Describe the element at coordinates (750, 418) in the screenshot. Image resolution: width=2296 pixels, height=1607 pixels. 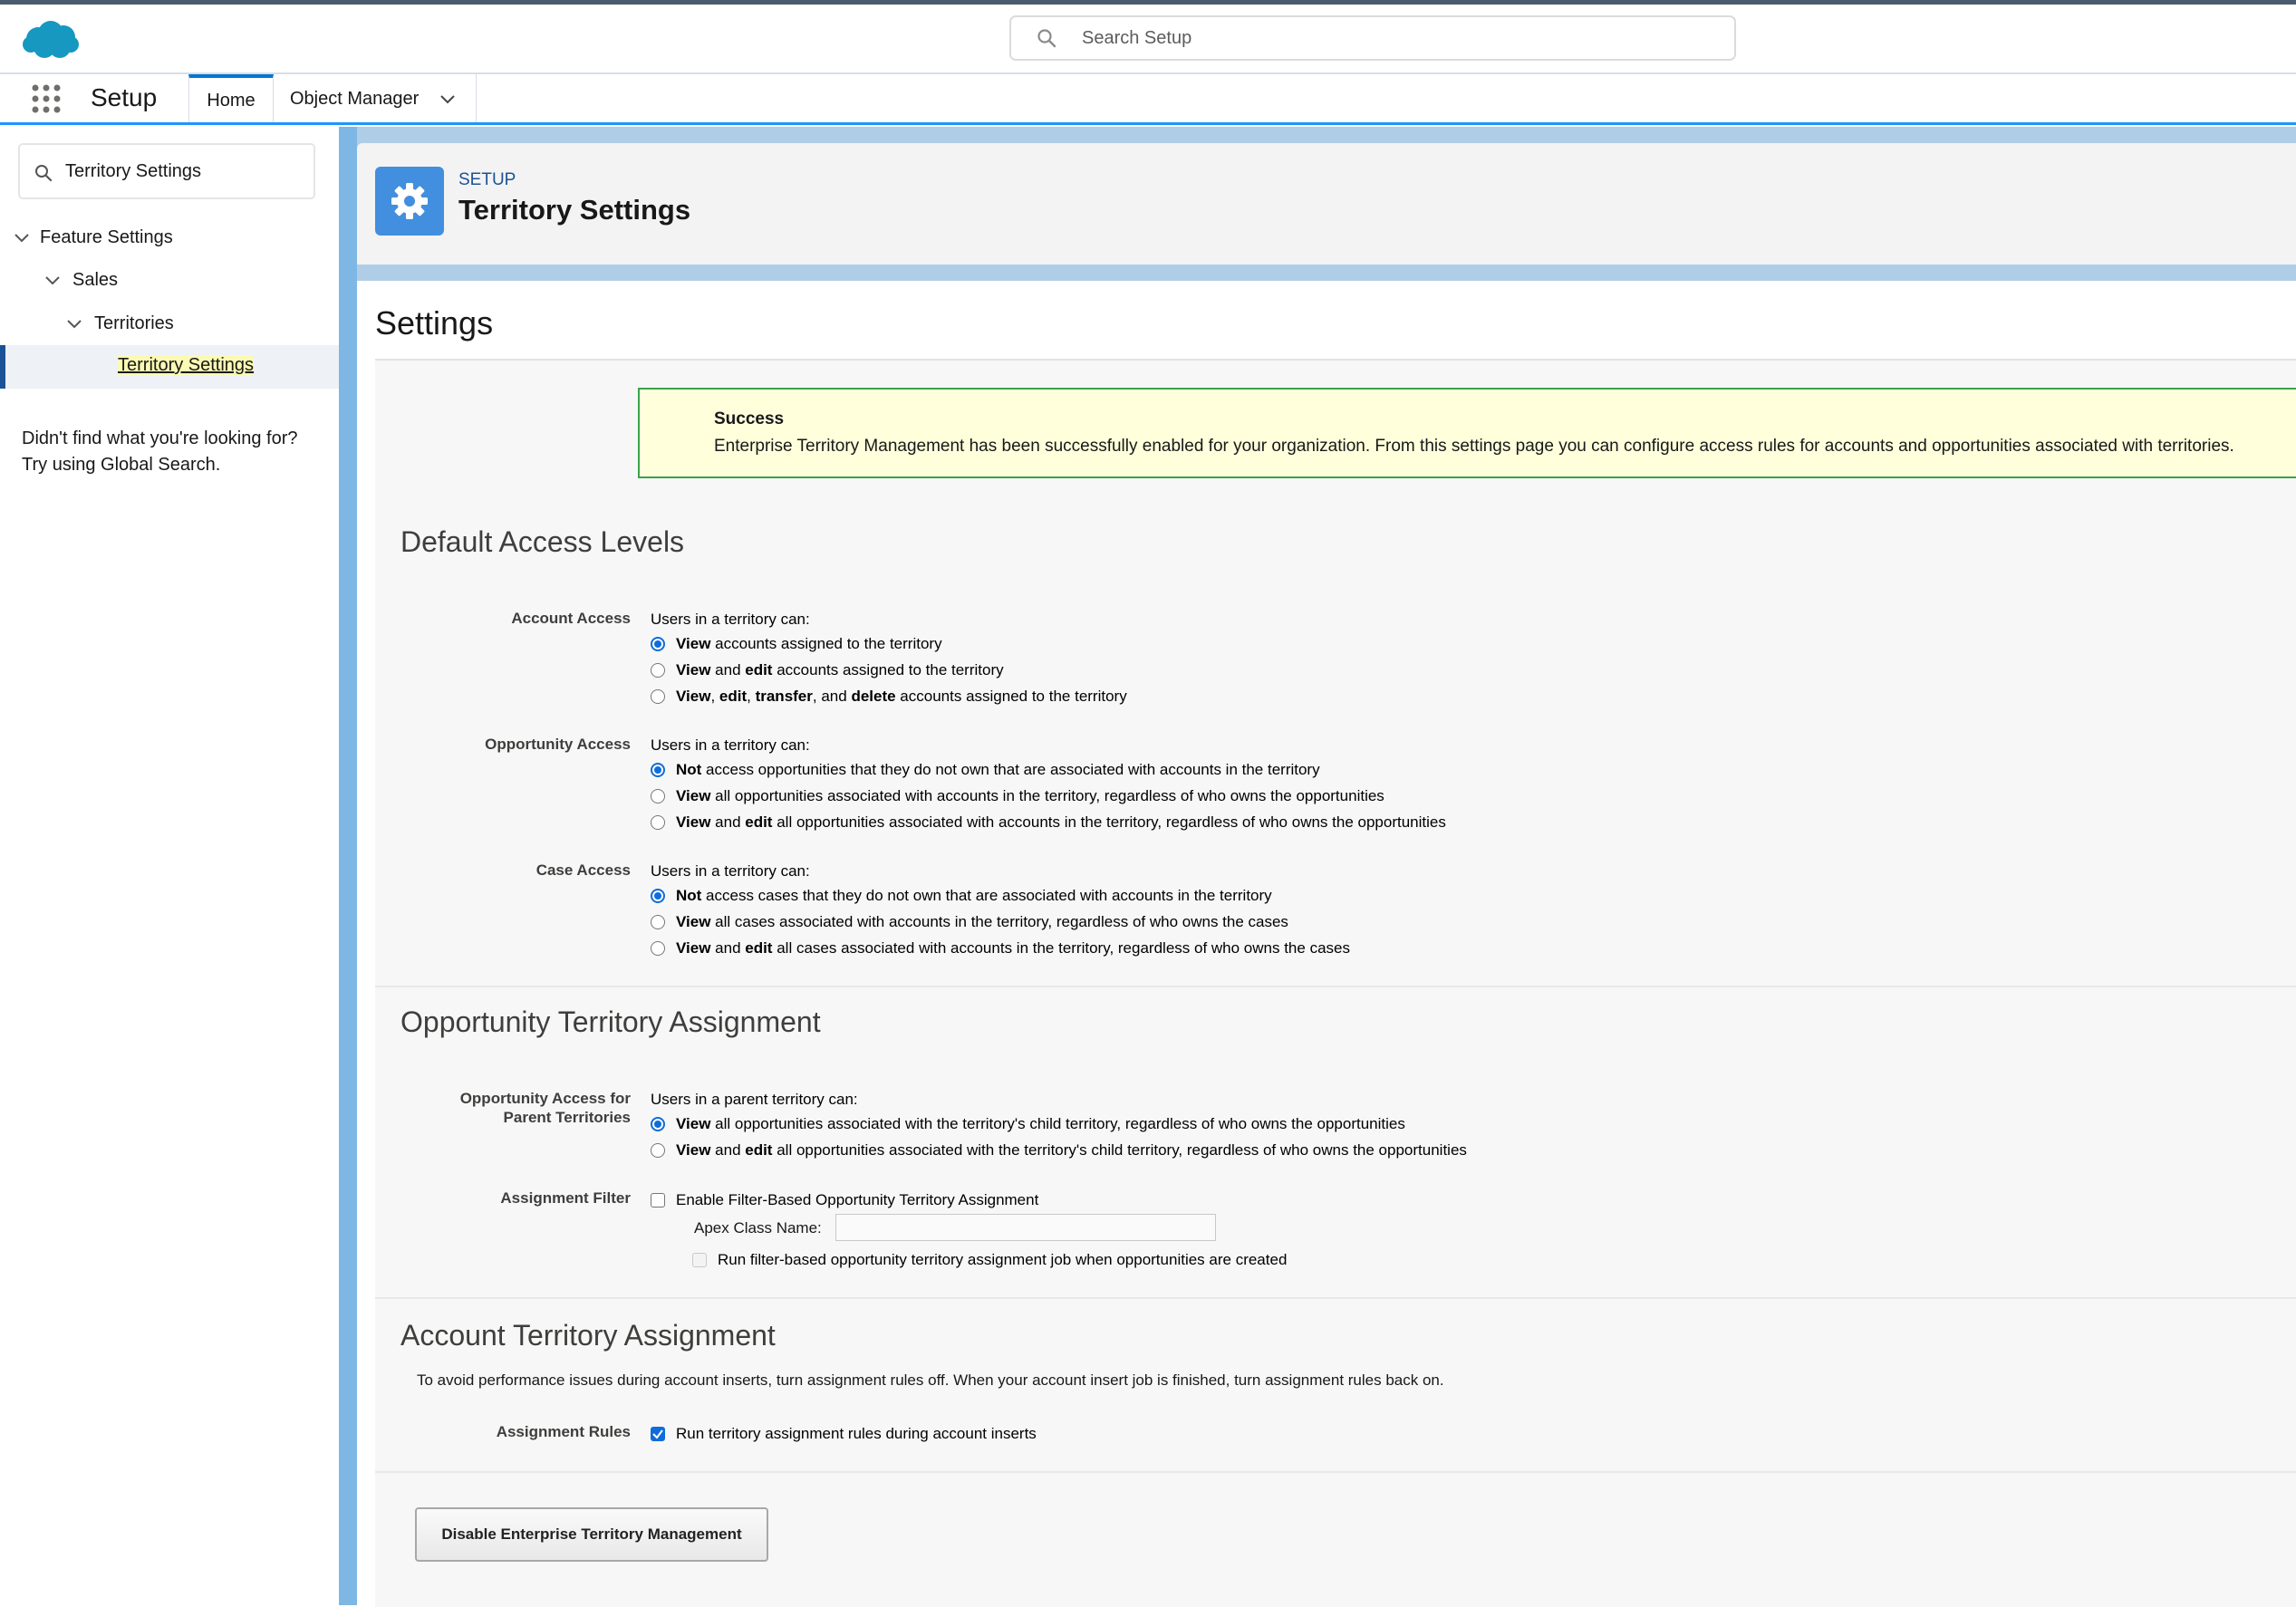
I see `success-title: Success` at that location.